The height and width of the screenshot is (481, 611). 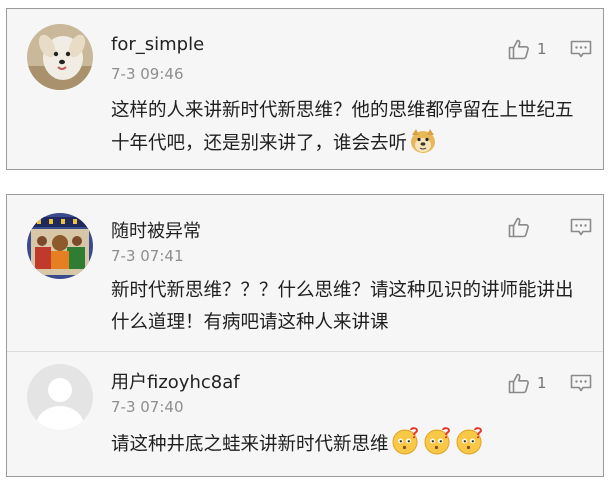 I want to click on like-button, so click(x=522, y=227).